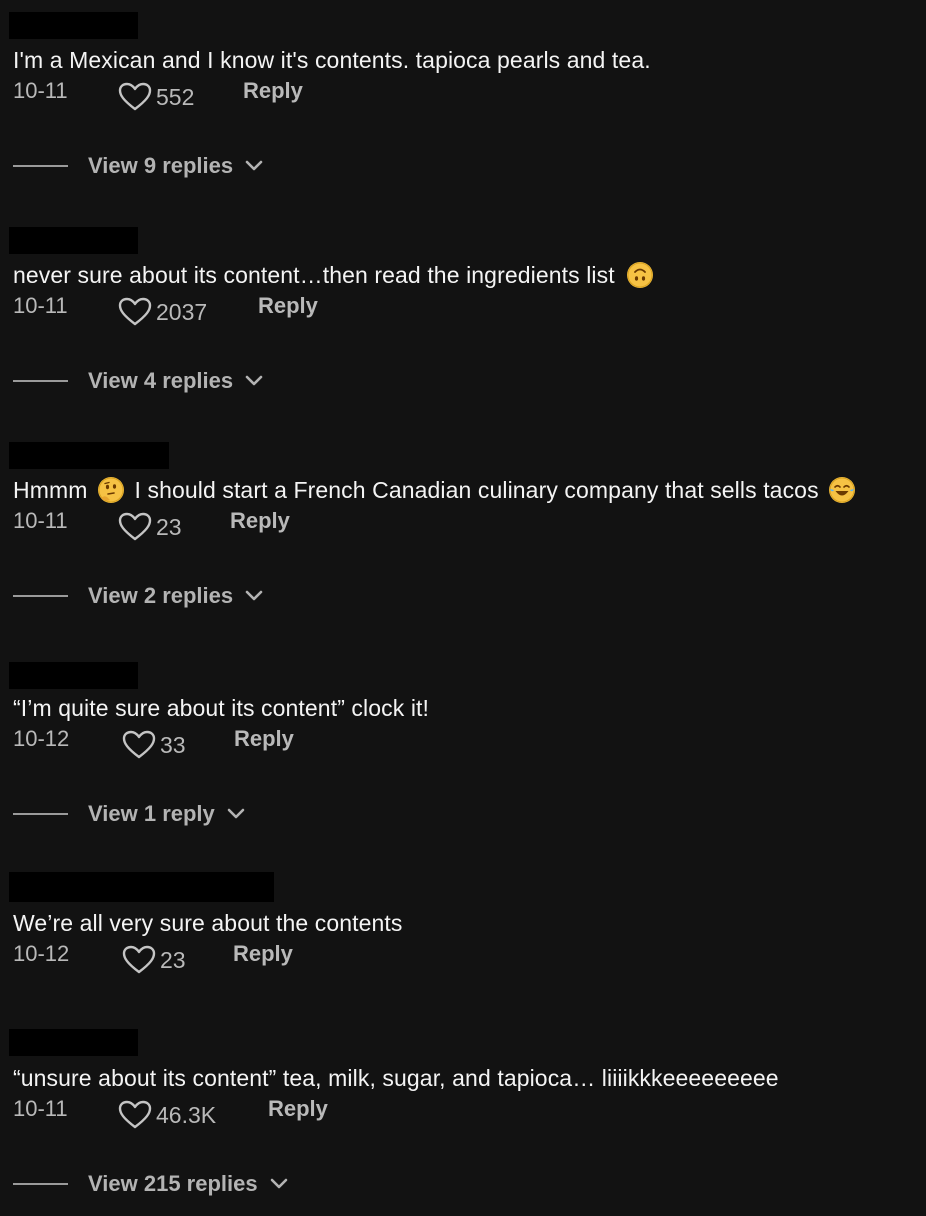 The width and height of the screenshot is (926, 1216). What do you see at coordinates (175, 96) in the screenshot?
I see `like-count: 552` at bounding box center [175, 96].